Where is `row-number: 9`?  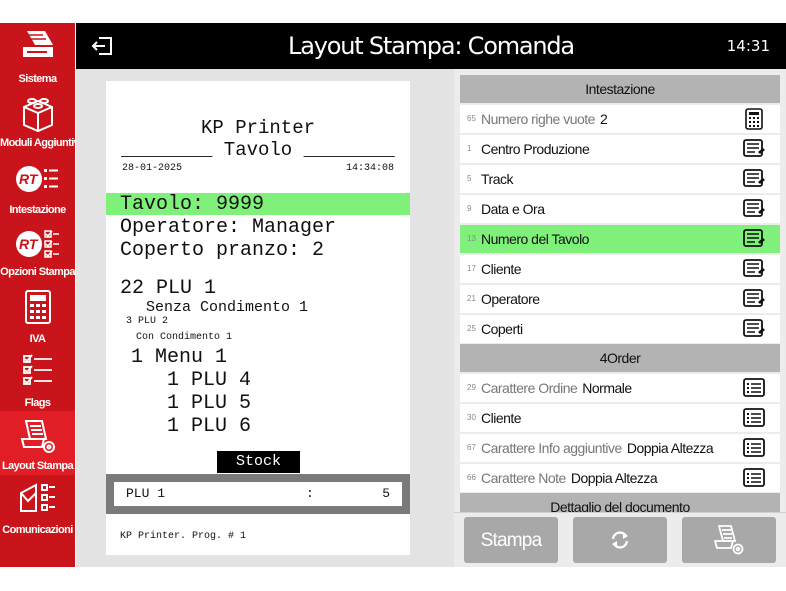 row-number: 9 is located at coordinates (469, 208).